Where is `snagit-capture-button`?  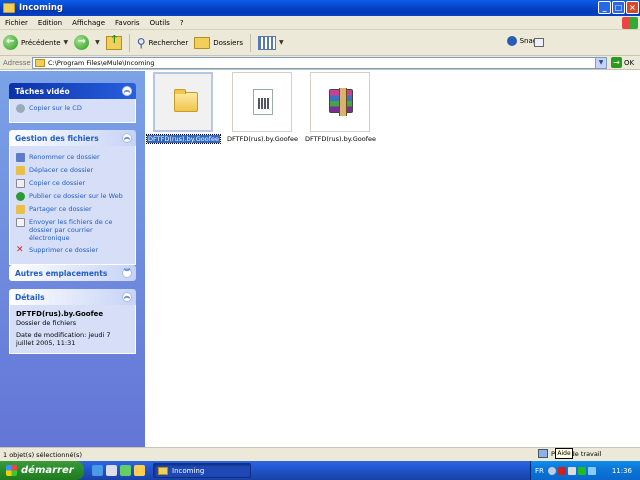
snagit-capture-button is located at coordinates (539, 42).